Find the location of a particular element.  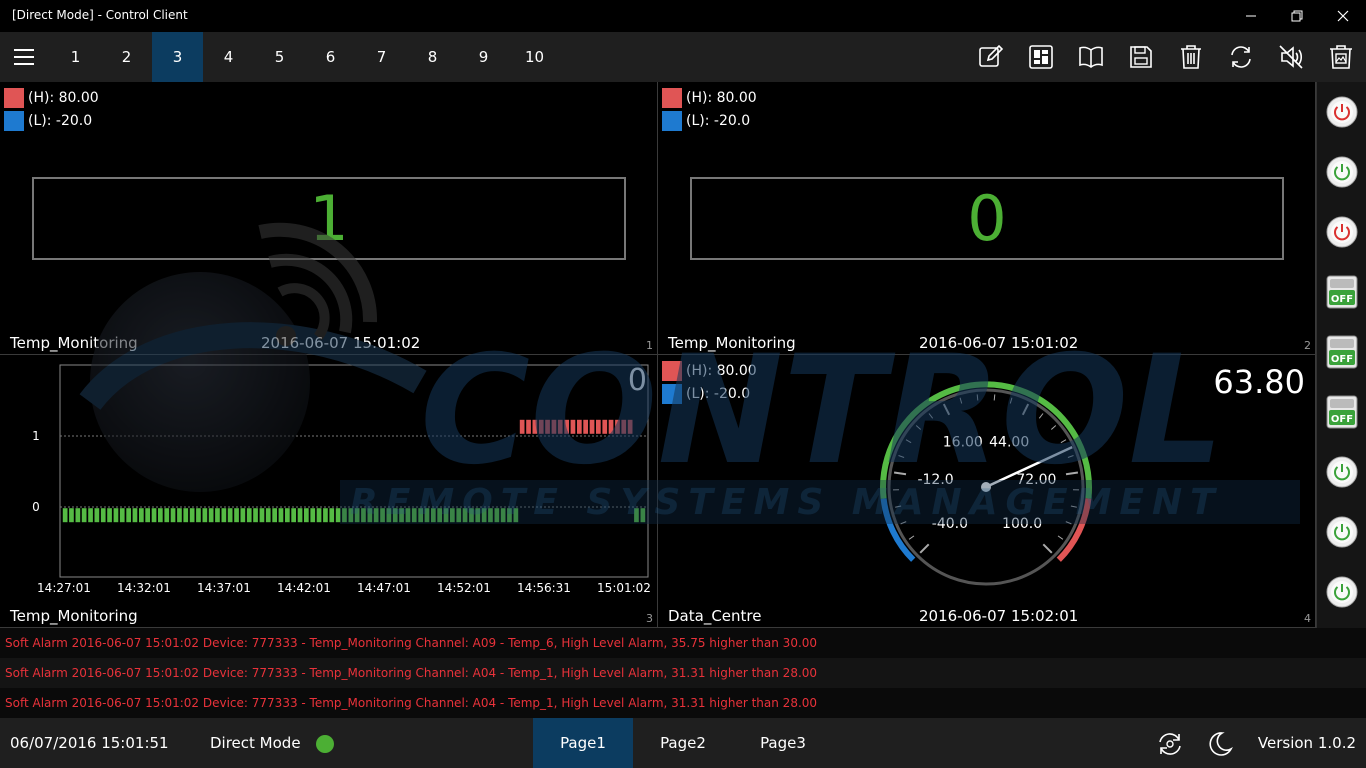

tab-3: 3 is located at coordinates (177, 57).